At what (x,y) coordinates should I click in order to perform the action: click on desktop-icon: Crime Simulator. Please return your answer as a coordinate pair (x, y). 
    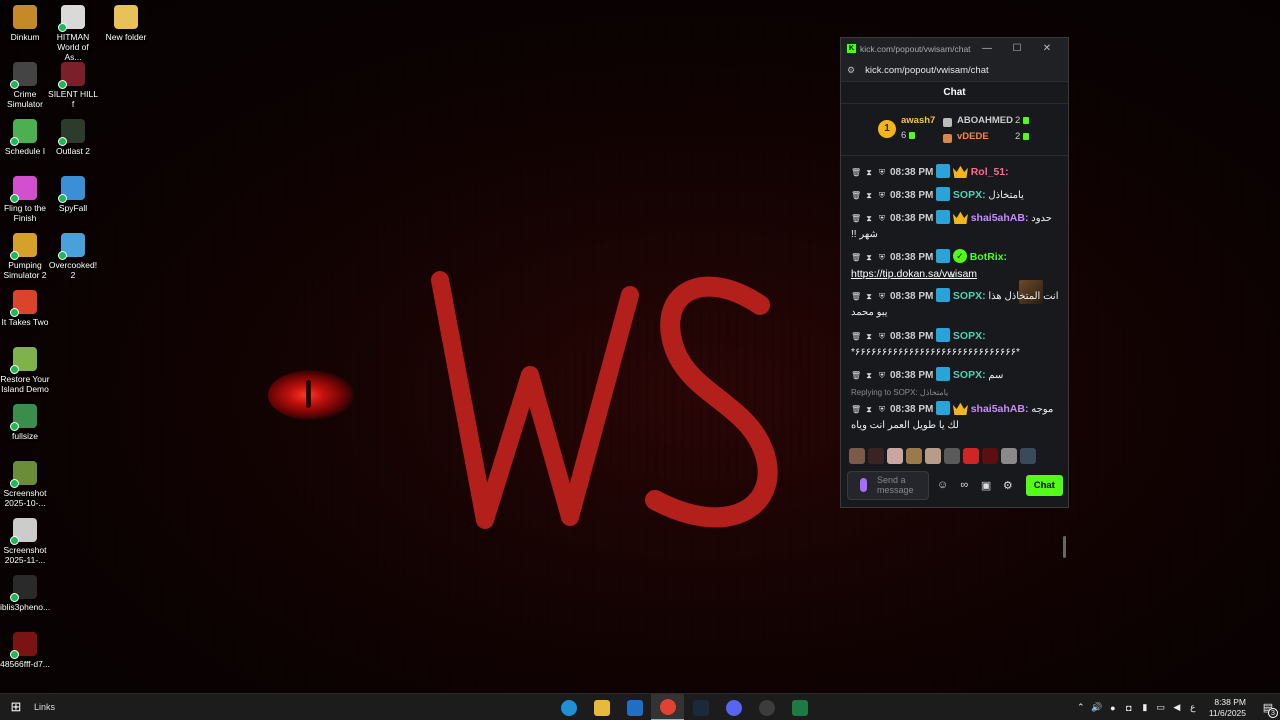
    Looking at the image, I should click on (25, 85).